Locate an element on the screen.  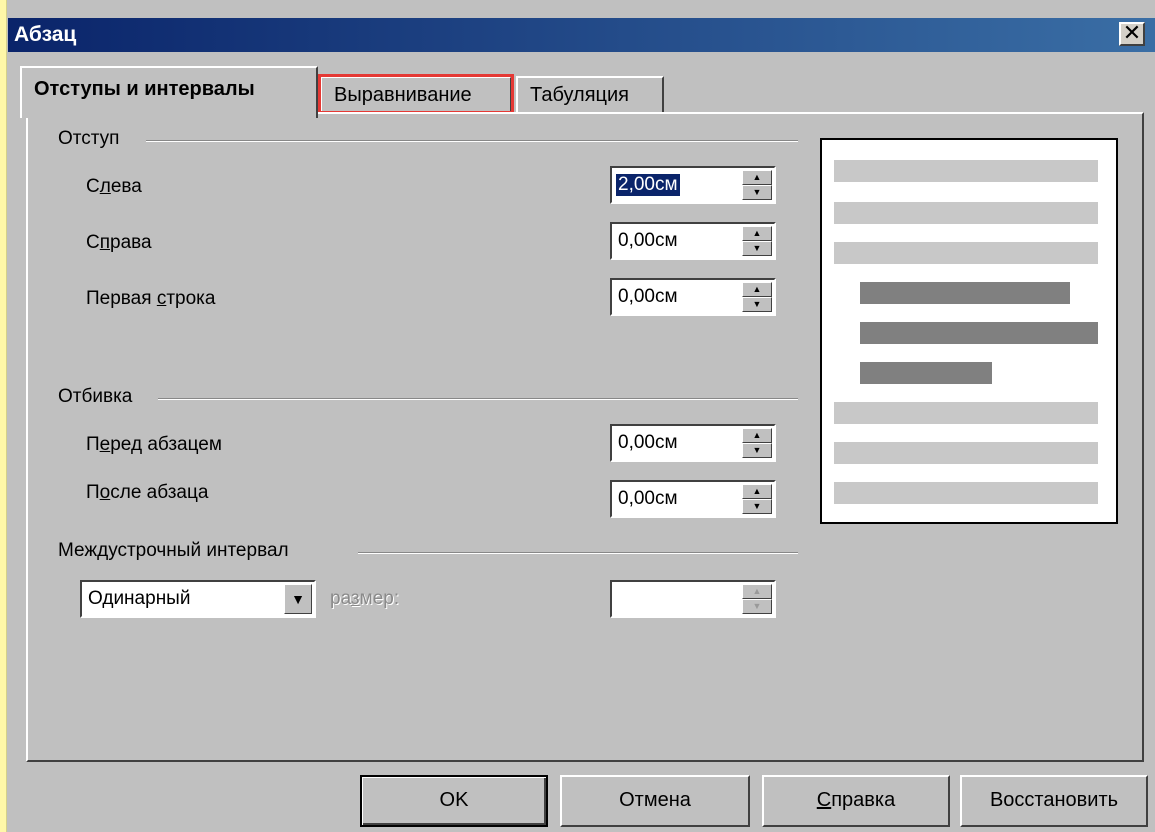
before-paragraph-label: Перед абзацем is located at coordinates (154, 444).